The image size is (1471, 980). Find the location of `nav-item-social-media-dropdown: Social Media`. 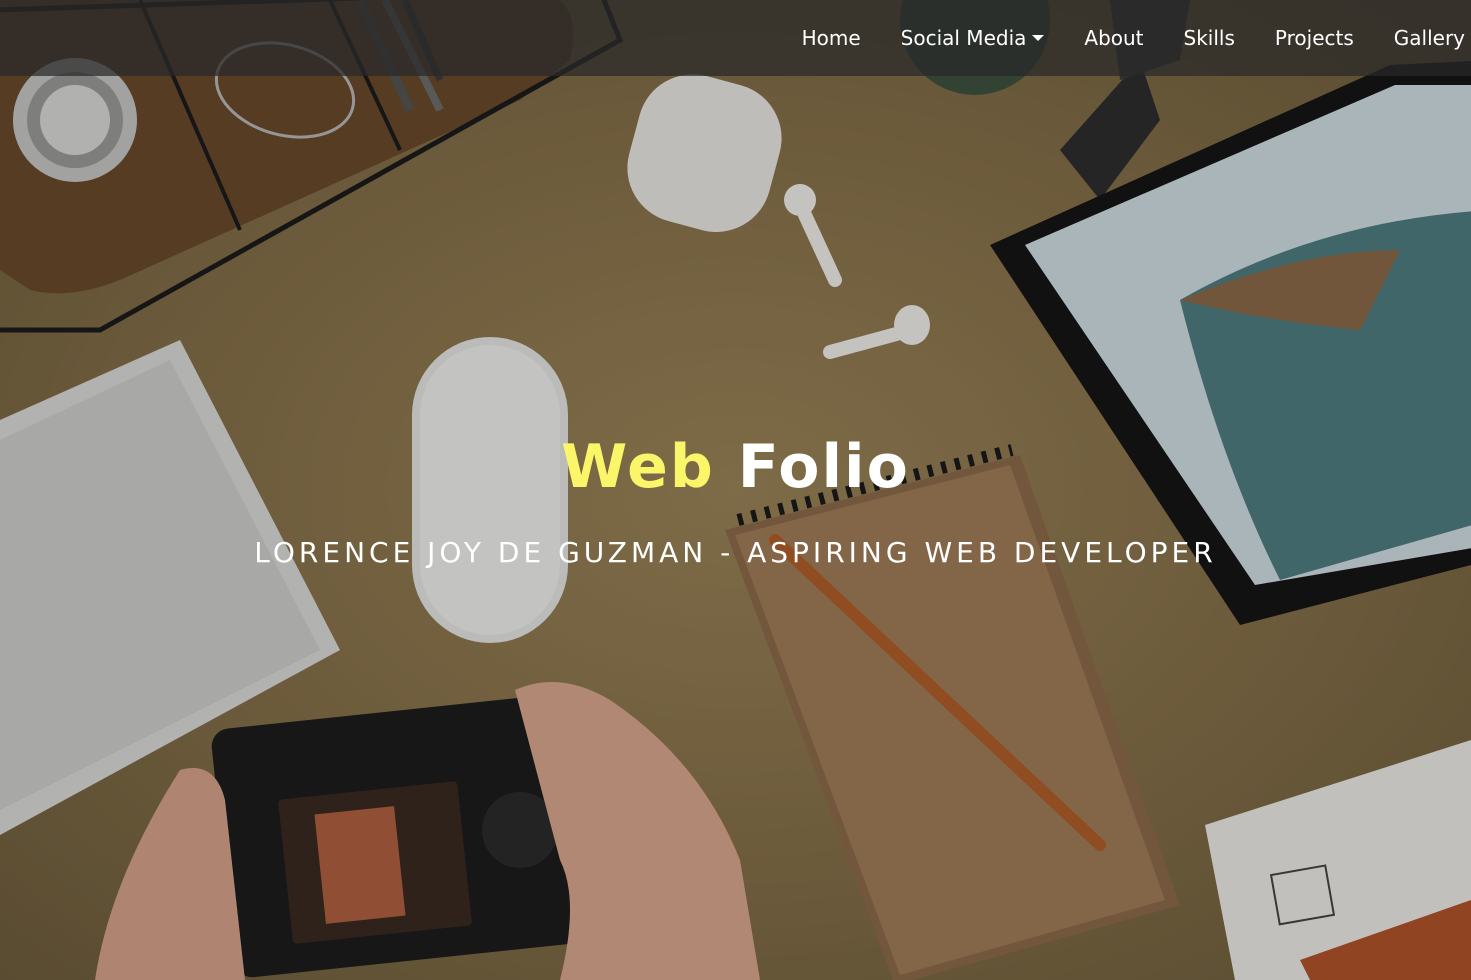

nav-item-social-media-dropdown: Social Media is located at coordinates (973, 38).